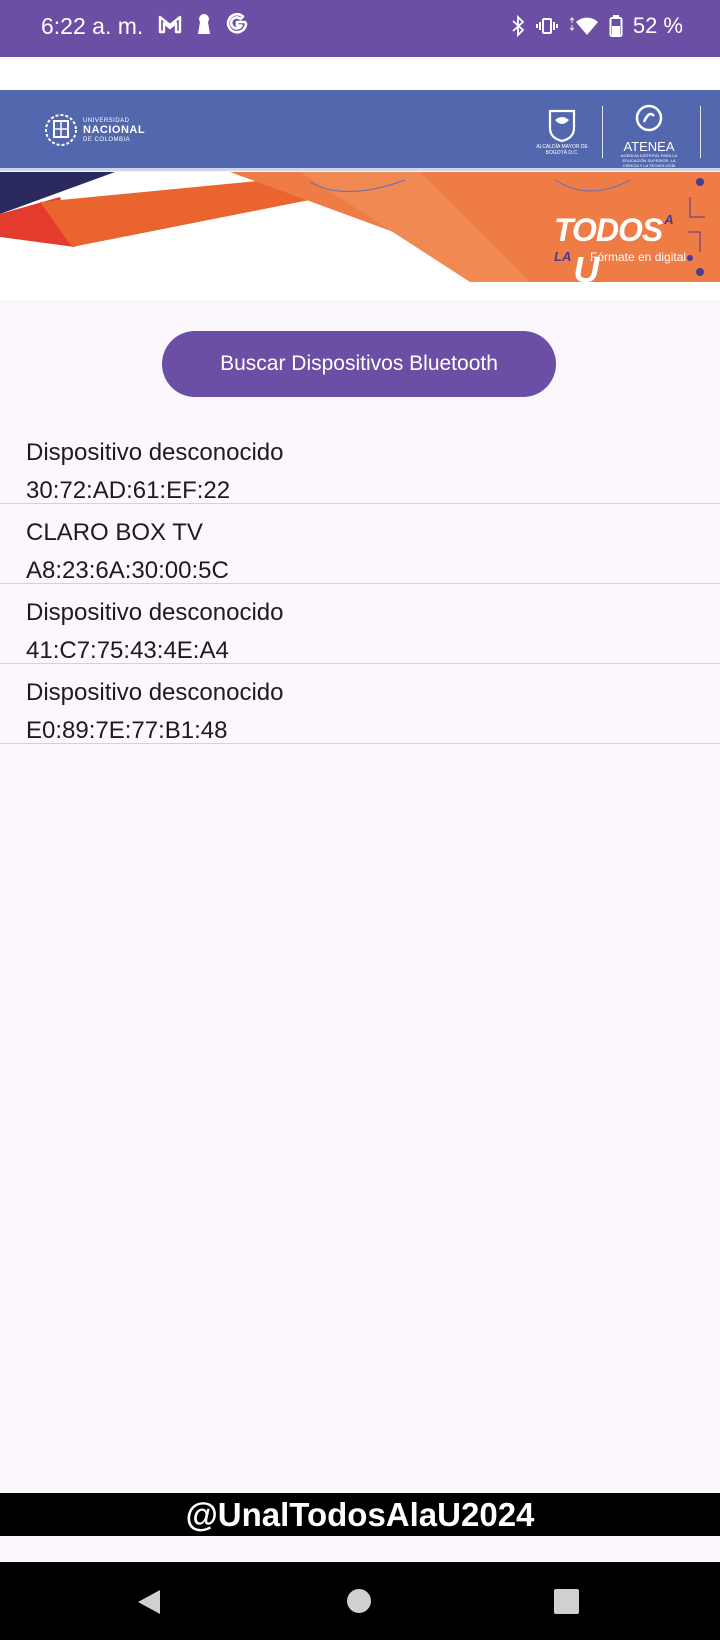 The height and width of the screenshot is (1640, 720). I want to click on device-mac: 41:C7:75:43:4E:A4, so click(127, 650).